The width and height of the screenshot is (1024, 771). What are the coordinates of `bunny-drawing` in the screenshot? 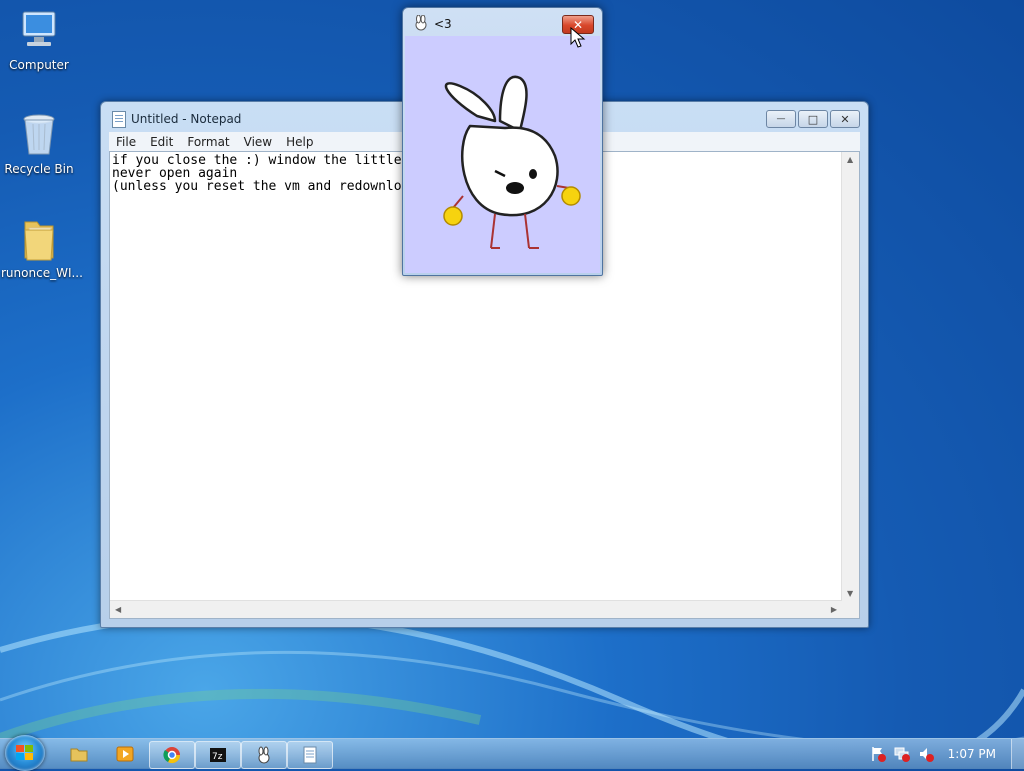 It's located at (512, 162).